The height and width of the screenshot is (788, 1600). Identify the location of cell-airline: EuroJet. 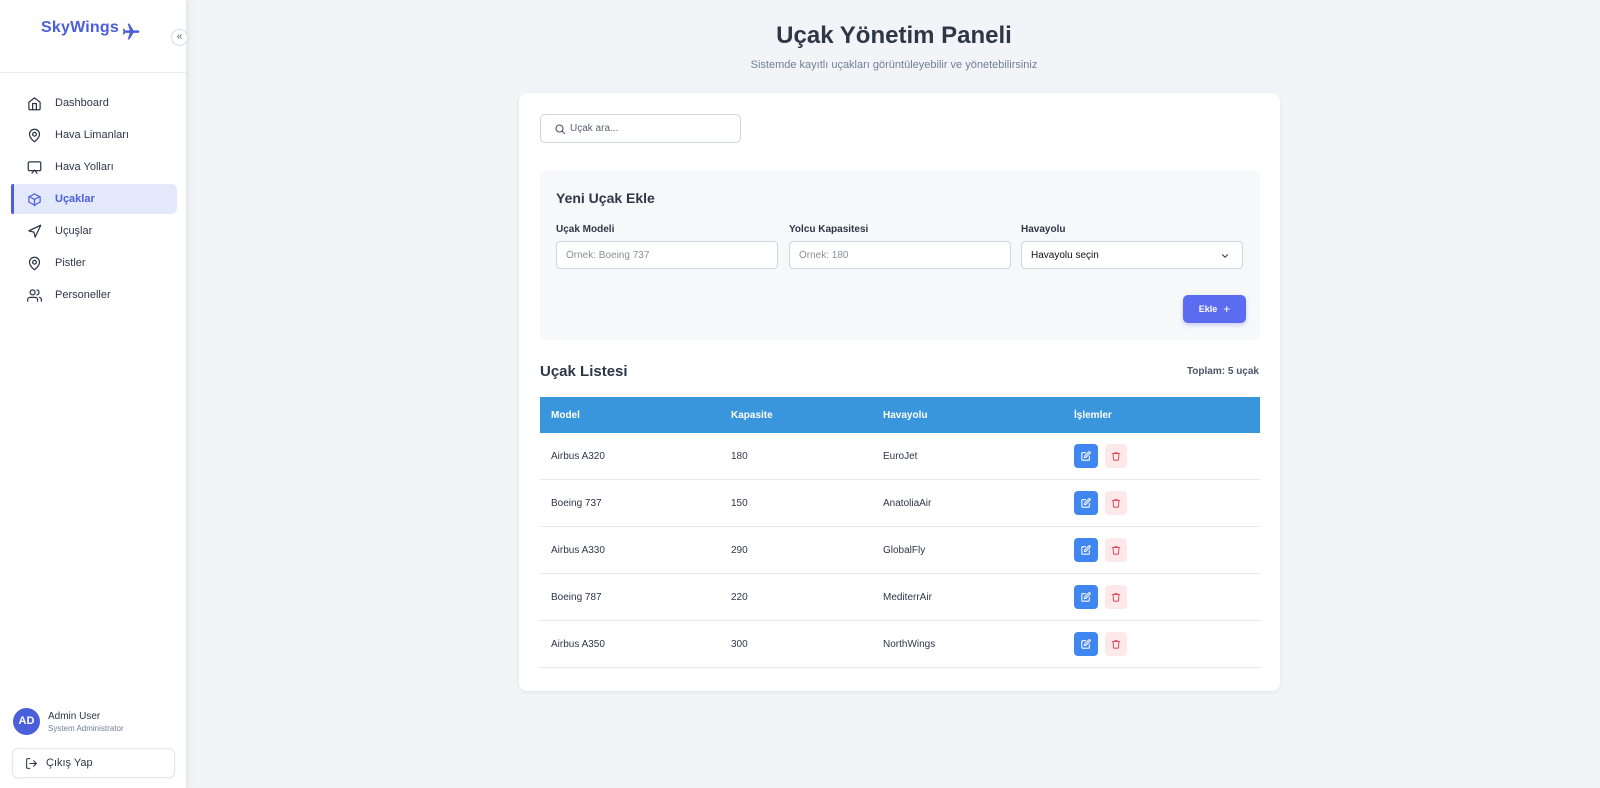
(900, 456).